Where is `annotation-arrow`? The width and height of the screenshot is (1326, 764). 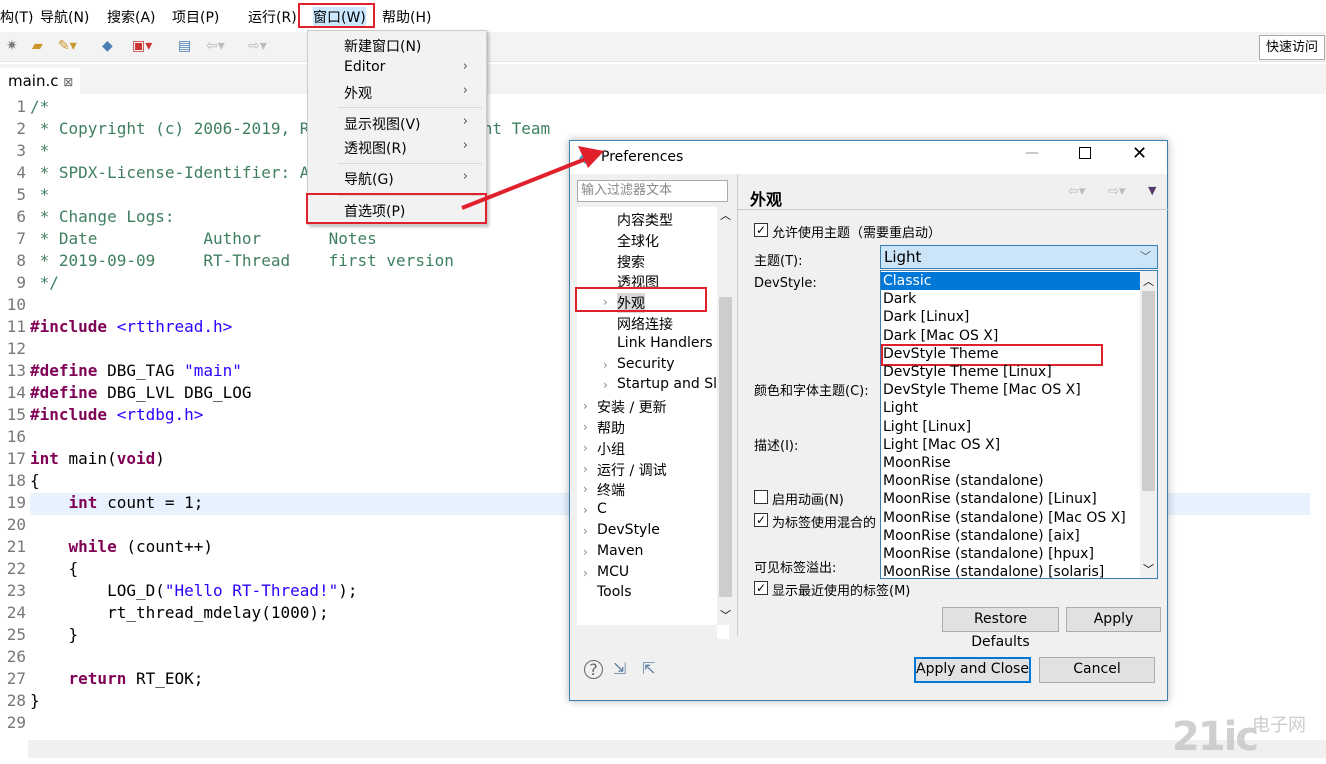
annotation-arrow is located at coordinates (532, 178).